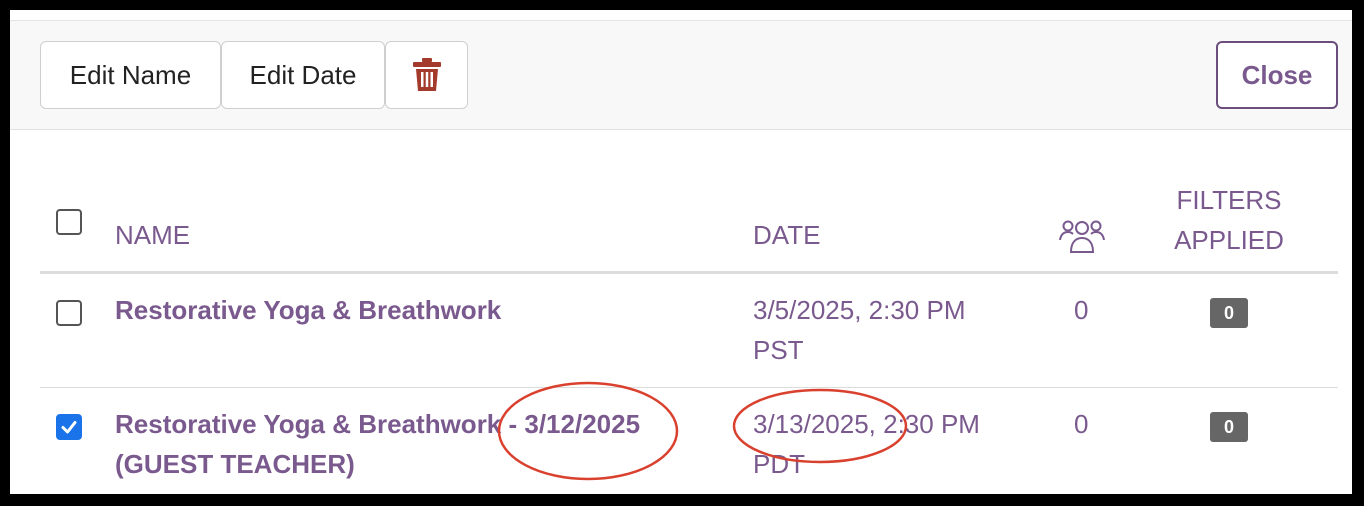  I want to click on event-date-timezone: PDT, so click(779, 464).